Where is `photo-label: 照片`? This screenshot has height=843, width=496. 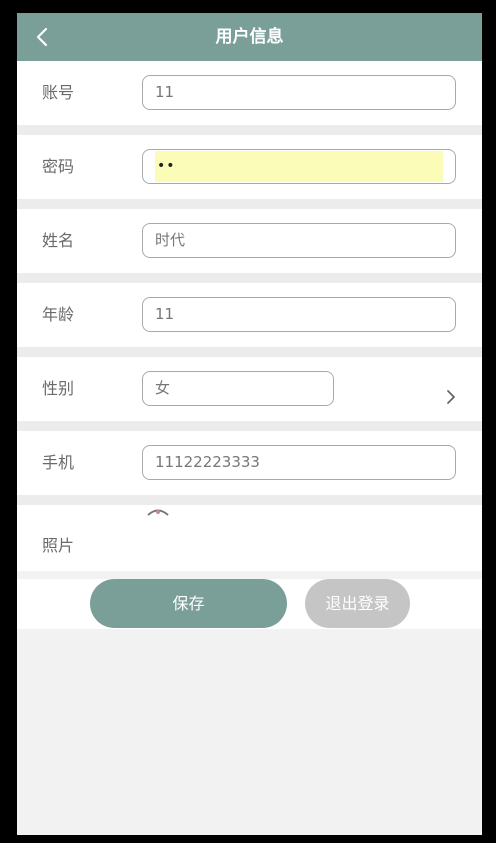
photo-label: 照片 is located at coordinates (58, 545).